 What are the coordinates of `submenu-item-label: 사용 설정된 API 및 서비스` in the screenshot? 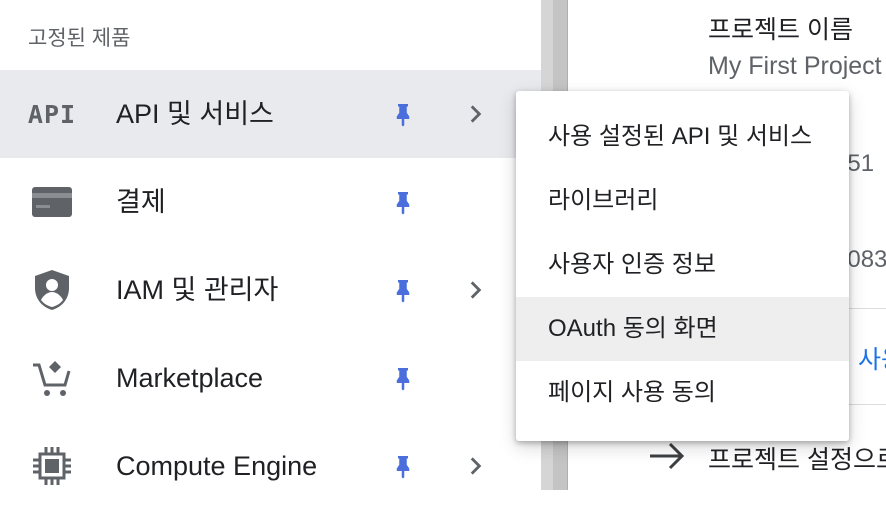 It's located at (680, 136).